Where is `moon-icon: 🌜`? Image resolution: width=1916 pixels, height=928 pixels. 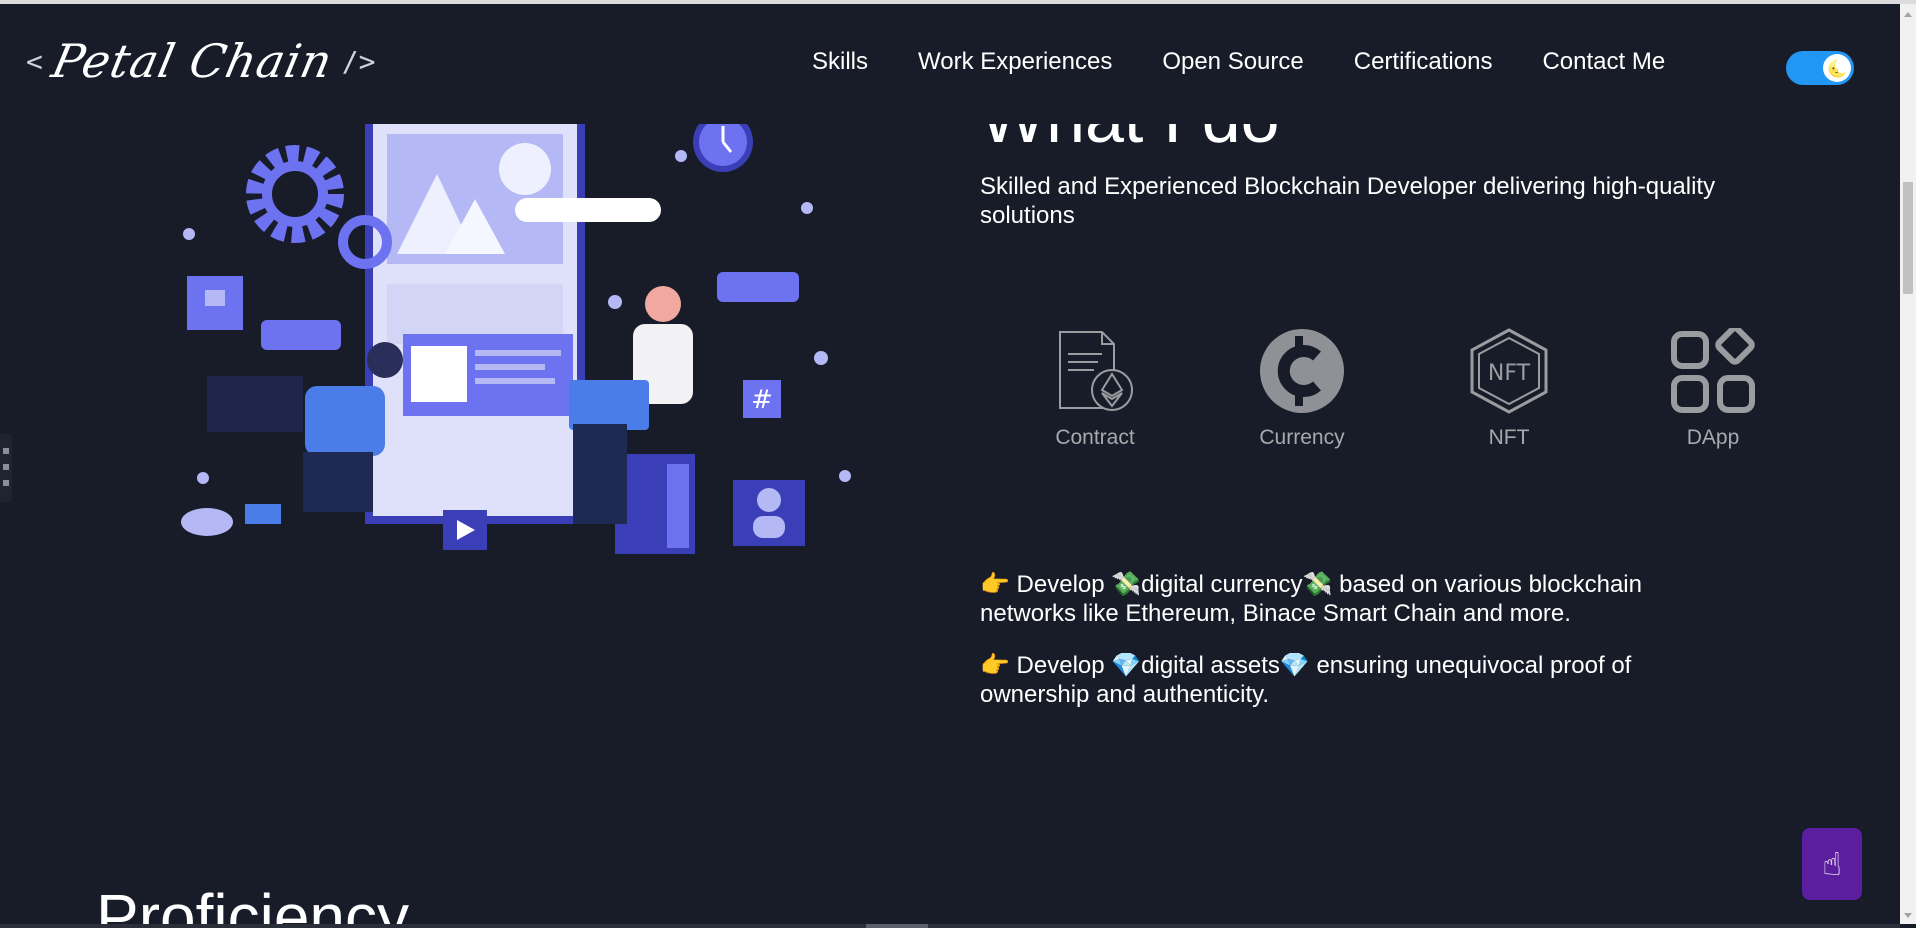
moon-icon: 🌜 is located at coordinates (1837, 68).